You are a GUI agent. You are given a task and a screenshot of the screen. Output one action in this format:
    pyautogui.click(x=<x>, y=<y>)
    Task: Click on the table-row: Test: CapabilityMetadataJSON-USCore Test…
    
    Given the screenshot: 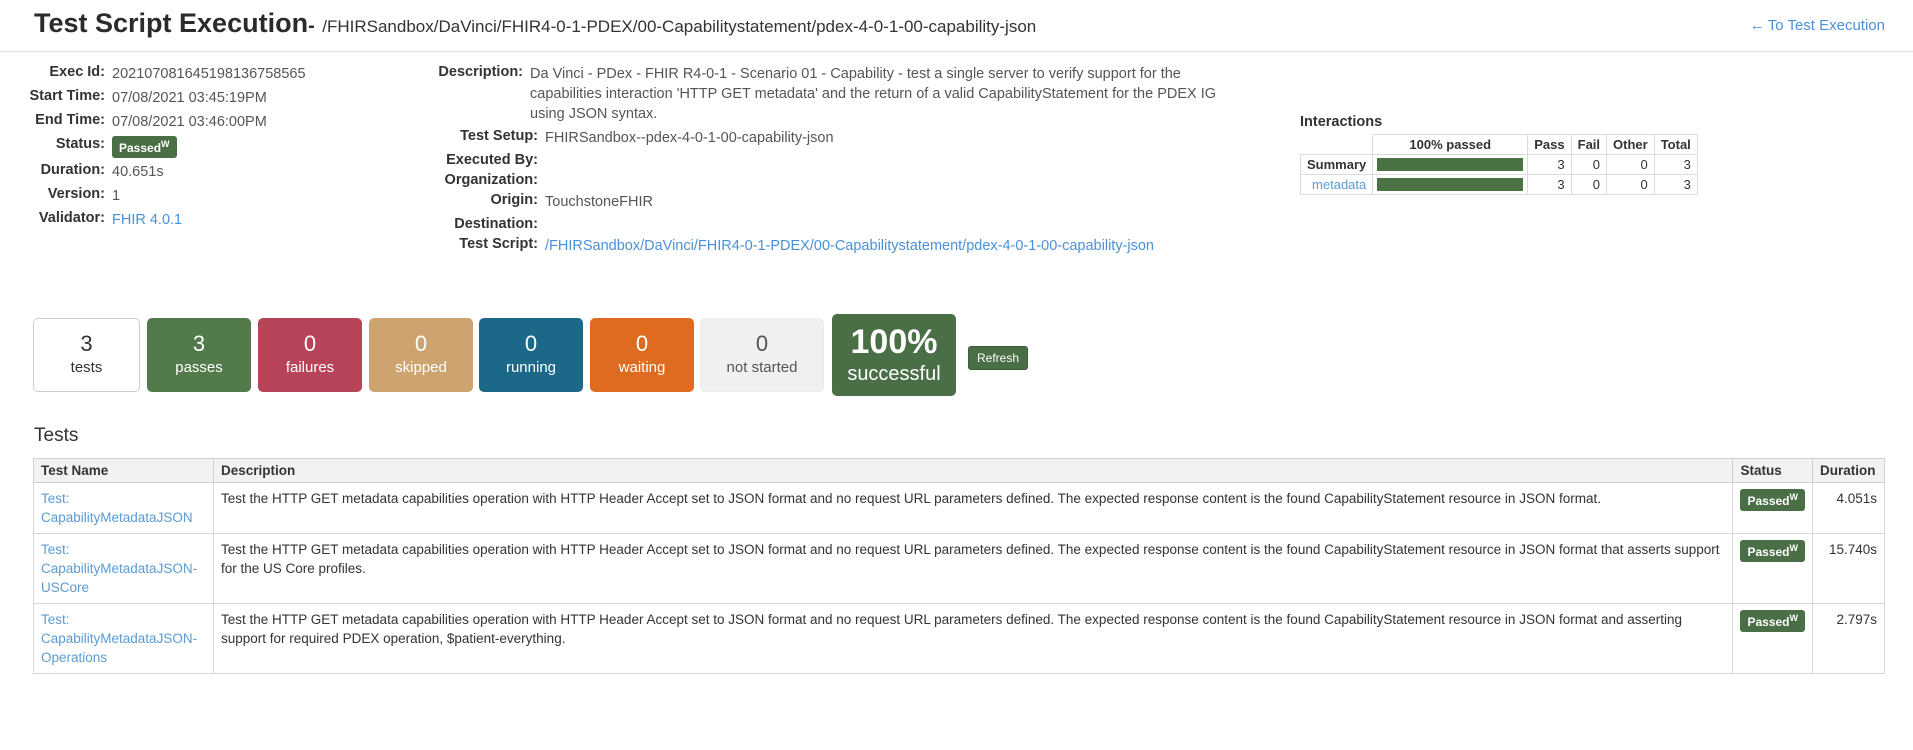 What is the action you would take?
    pyautogui.click(x=959, y=568)
    